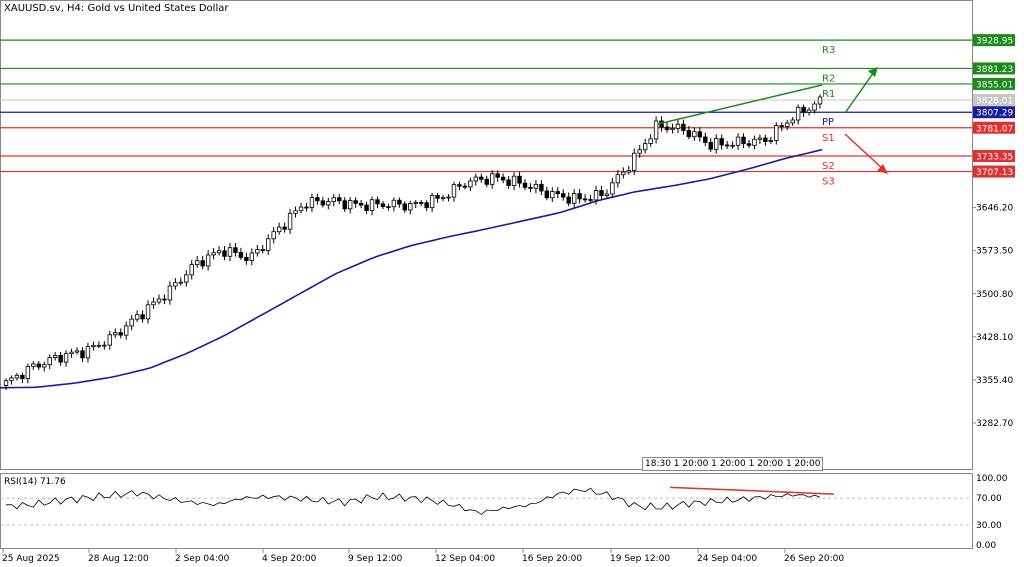 The image size is (1024, 567). I want to click on level-price-label-s3: 3707.13, so click(994, 173).